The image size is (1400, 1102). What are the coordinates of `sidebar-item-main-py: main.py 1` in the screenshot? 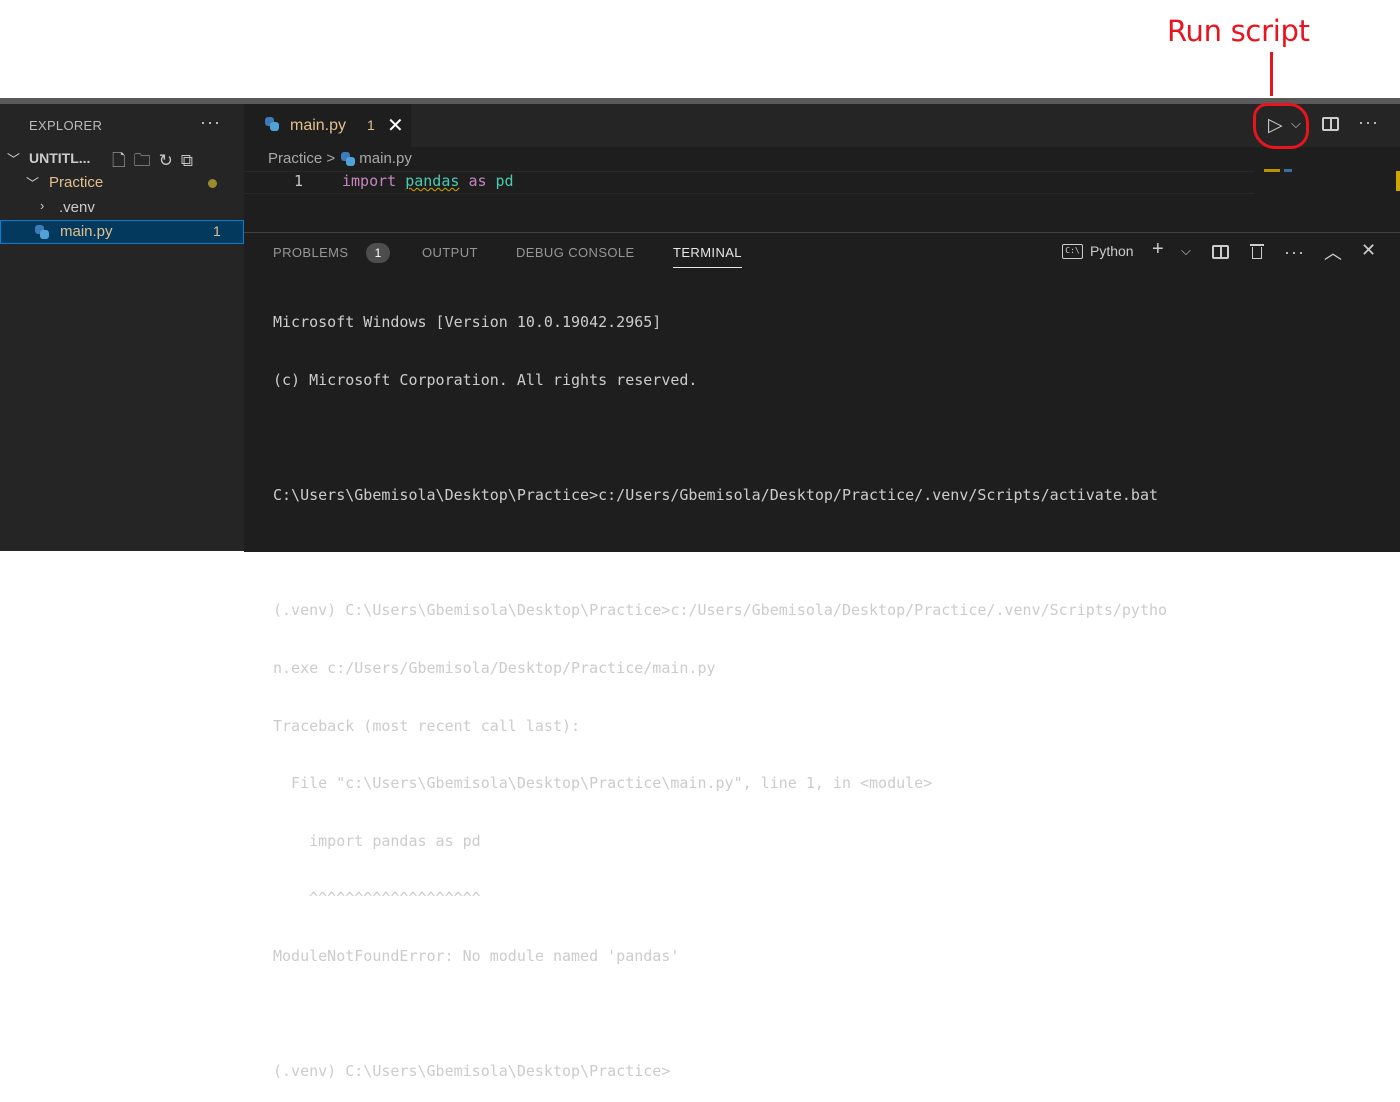 It's located at (122, 232).